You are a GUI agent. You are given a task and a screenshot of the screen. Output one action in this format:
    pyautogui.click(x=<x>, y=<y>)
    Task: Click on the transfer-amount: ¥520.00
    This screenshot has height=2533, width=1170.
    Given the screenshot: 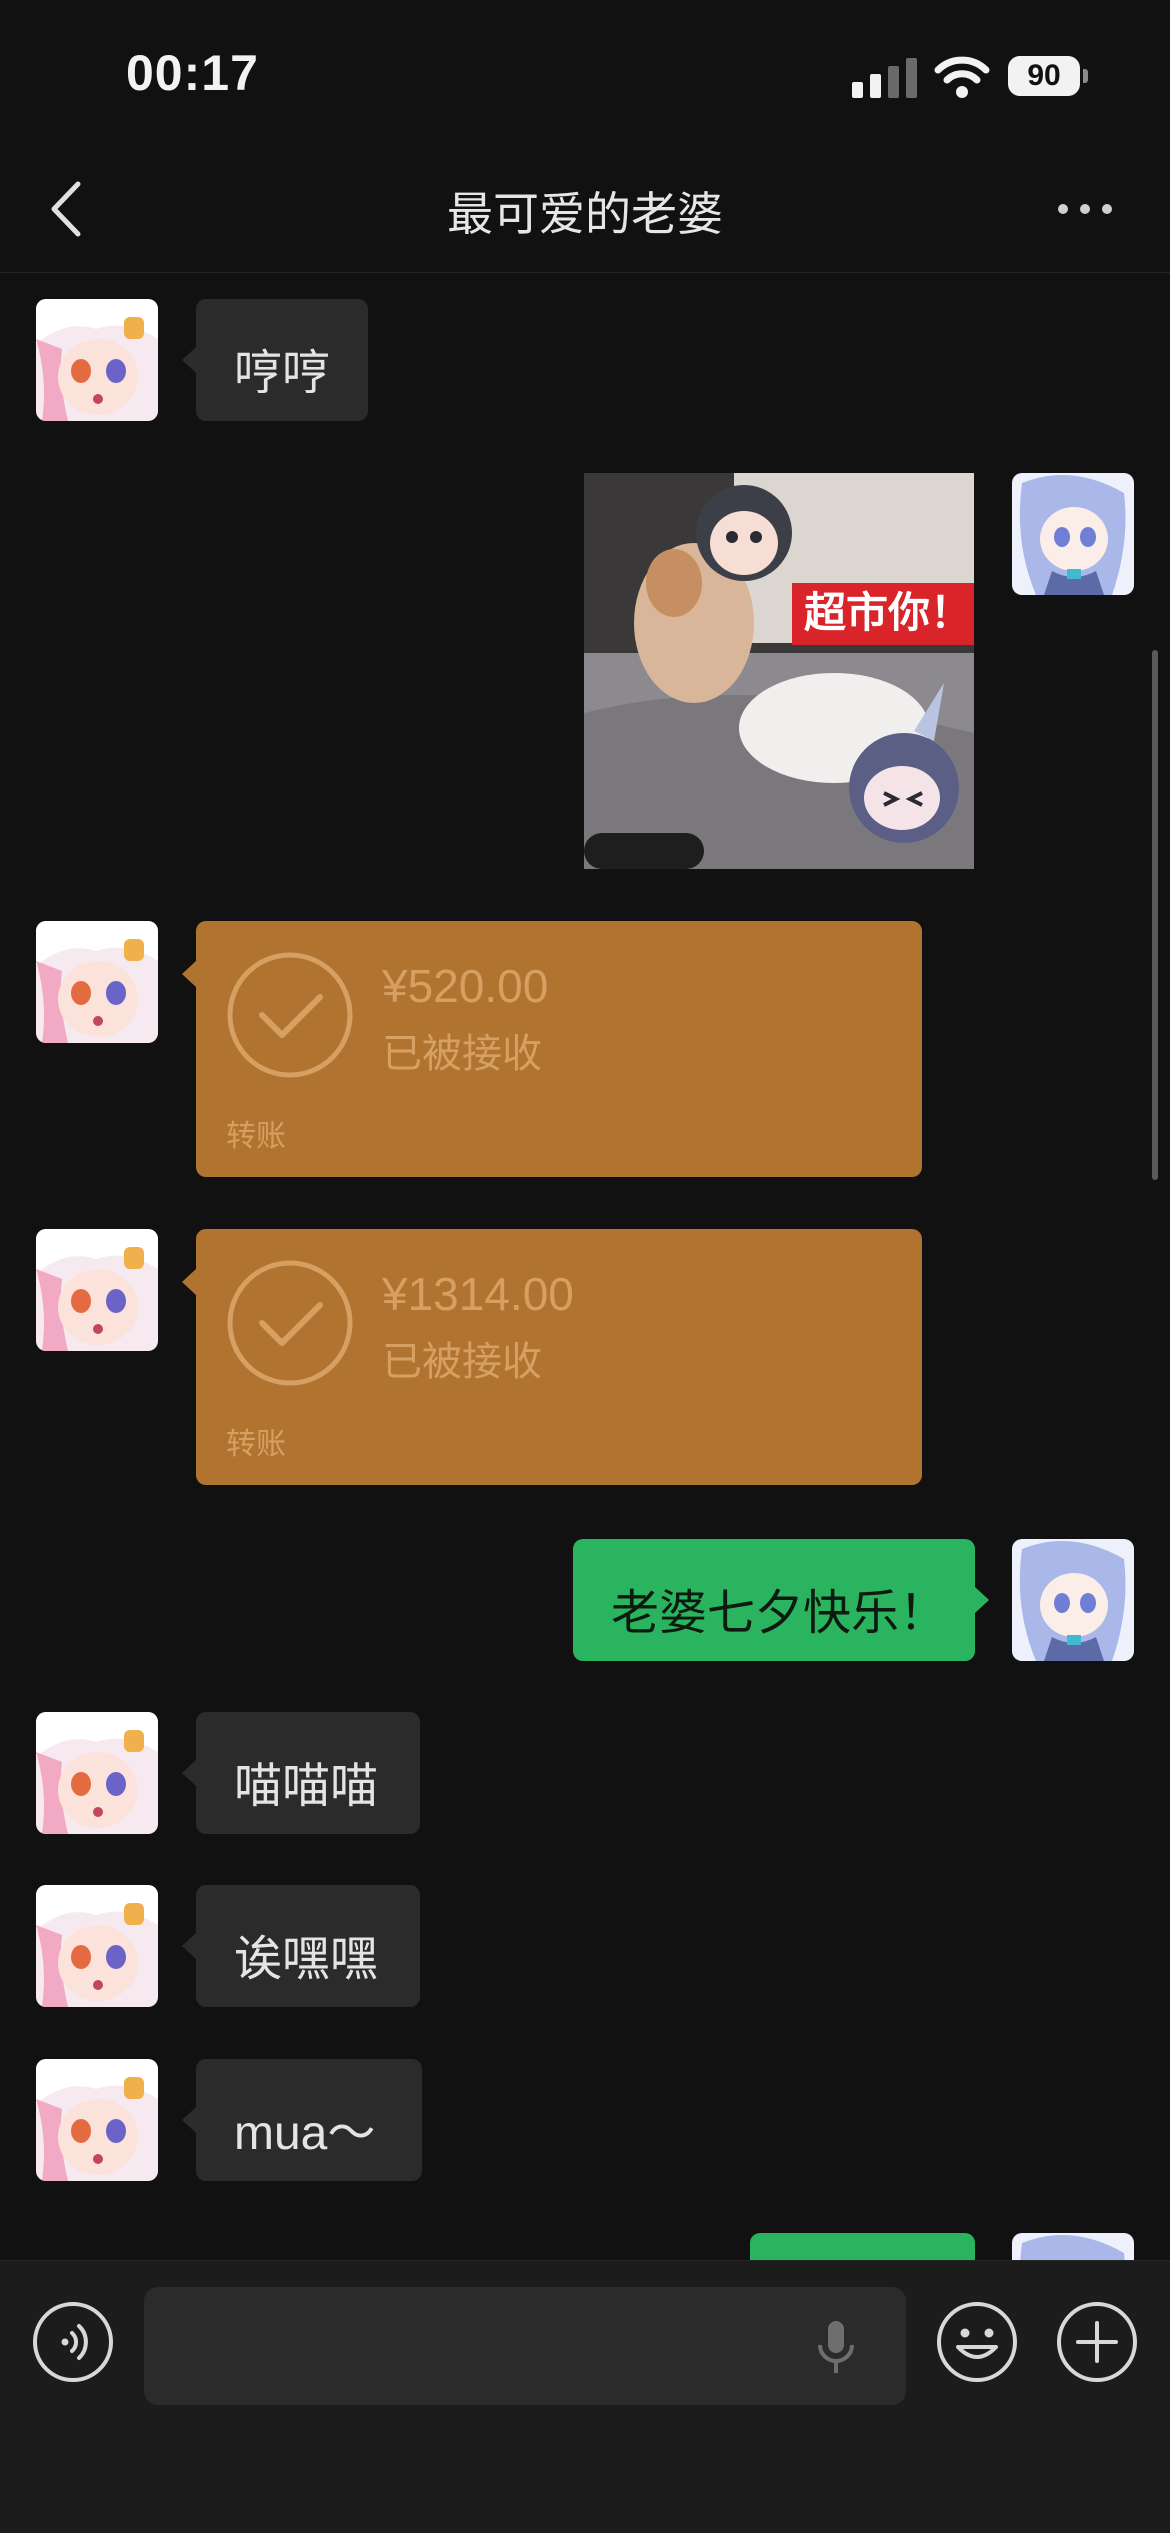 What is the action you would take?
    pyautogui.click(x=465, y=986)
    